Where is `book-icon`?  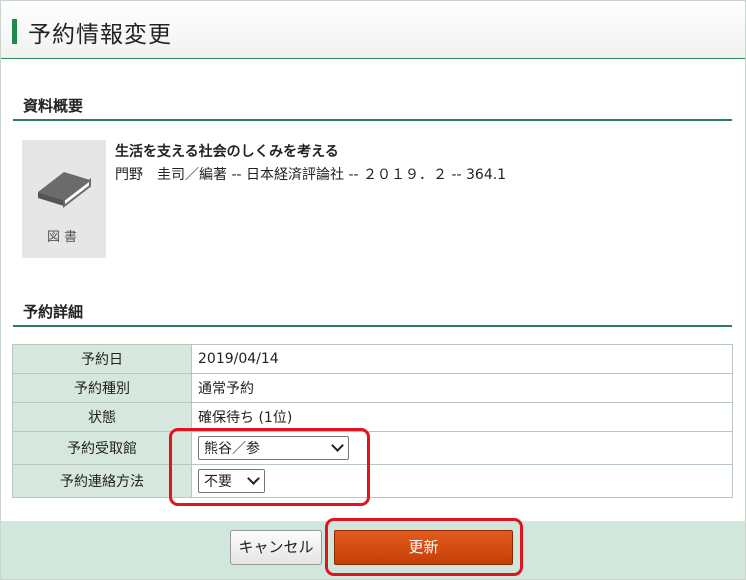
book-icon is located at coordinates (64, 190).